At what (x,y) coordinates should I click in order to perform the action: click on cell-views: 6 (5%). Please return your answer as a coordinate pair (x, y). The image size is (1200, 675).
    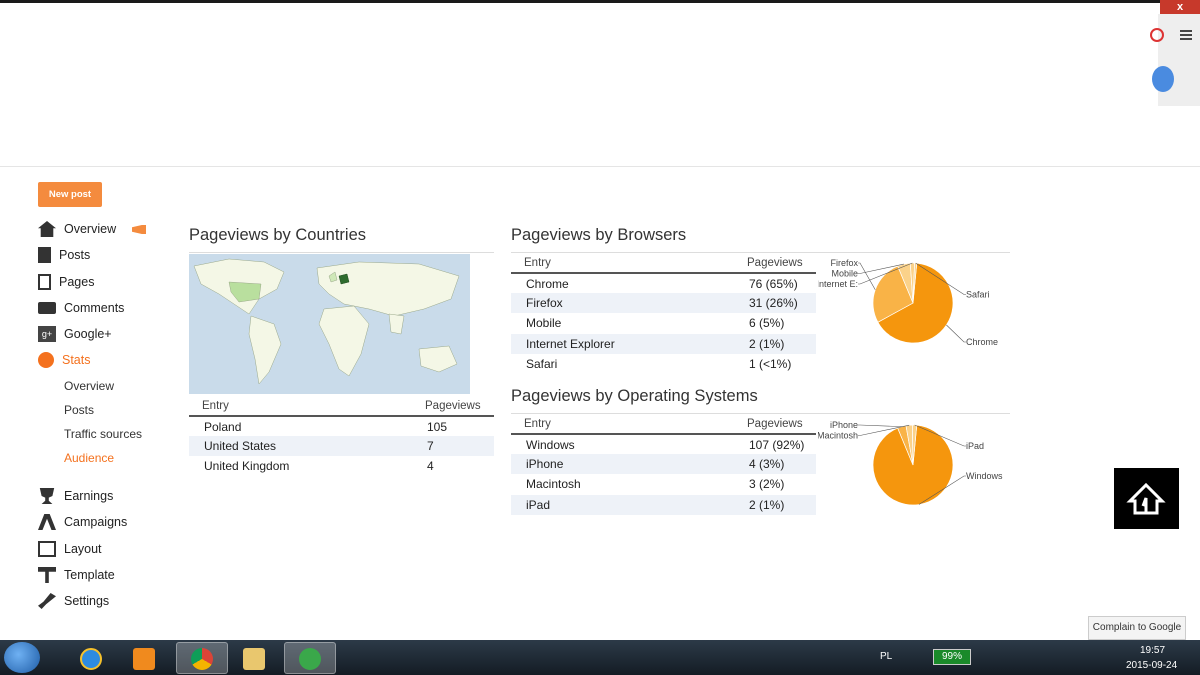
    Looking at the image, I should click on (767, 323).